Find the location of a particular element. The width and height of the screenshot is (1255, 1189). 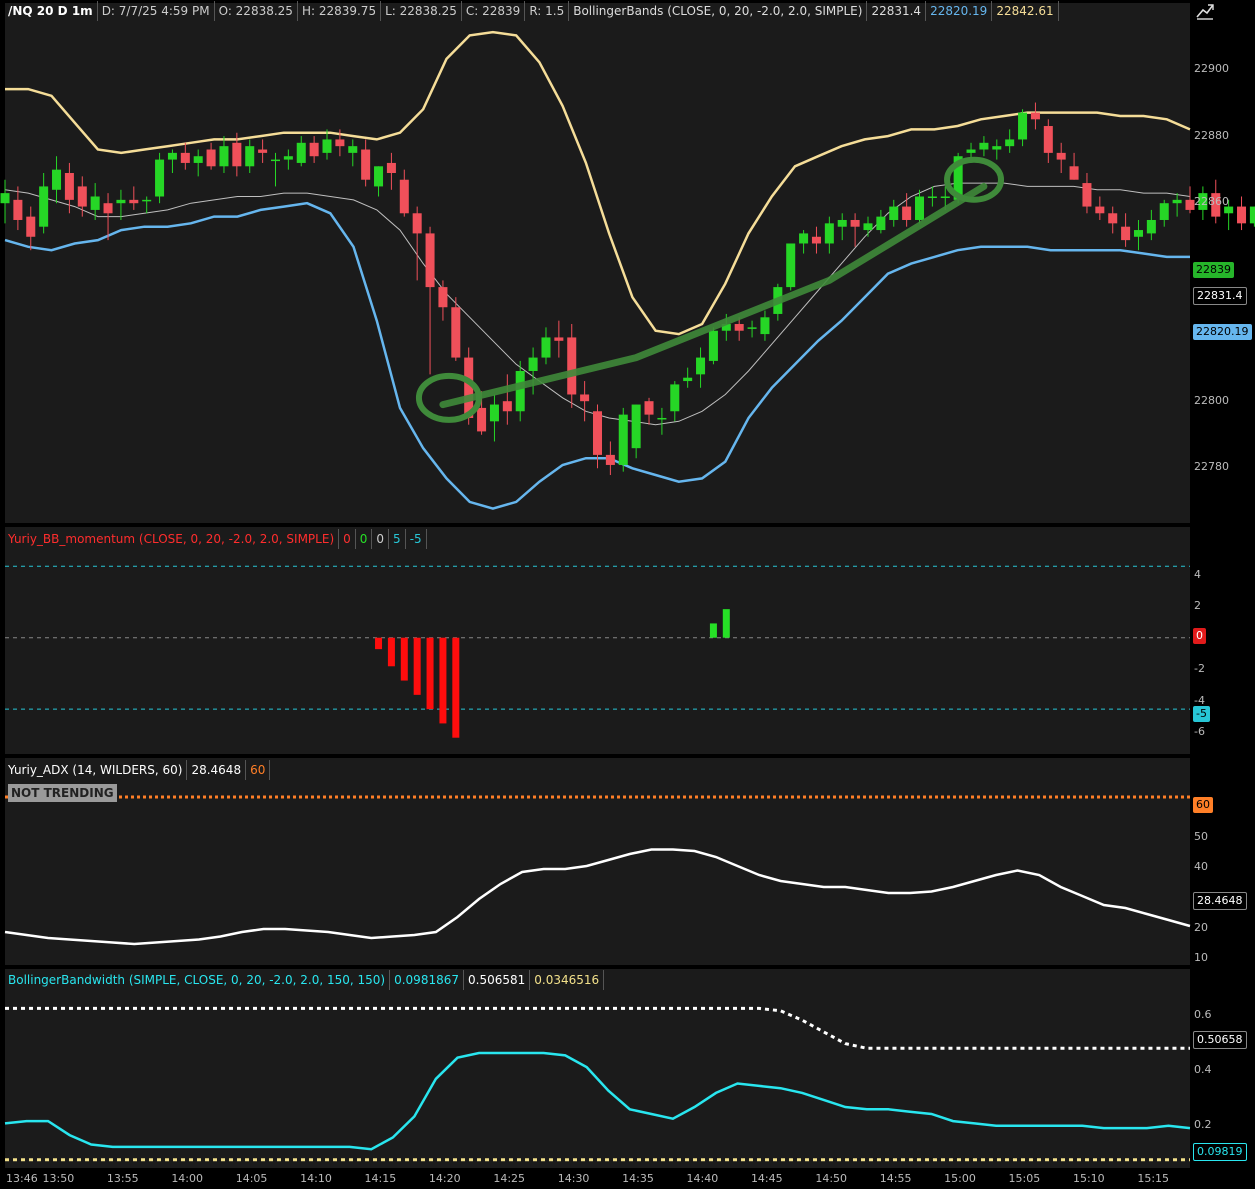

chart-settings-icon is located at coordinates (1205, 11).